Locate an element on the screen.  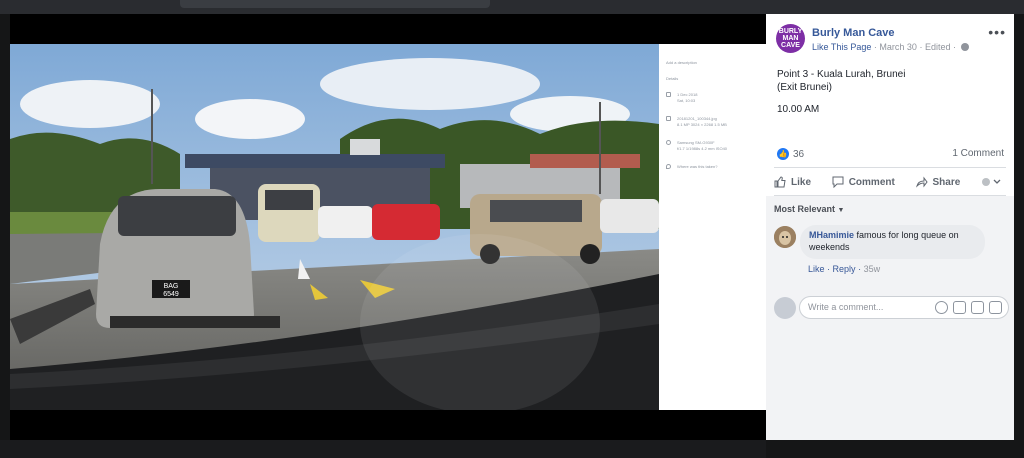
comment-actions: Like · Reply · 35w is located at coordinates (844, 269).